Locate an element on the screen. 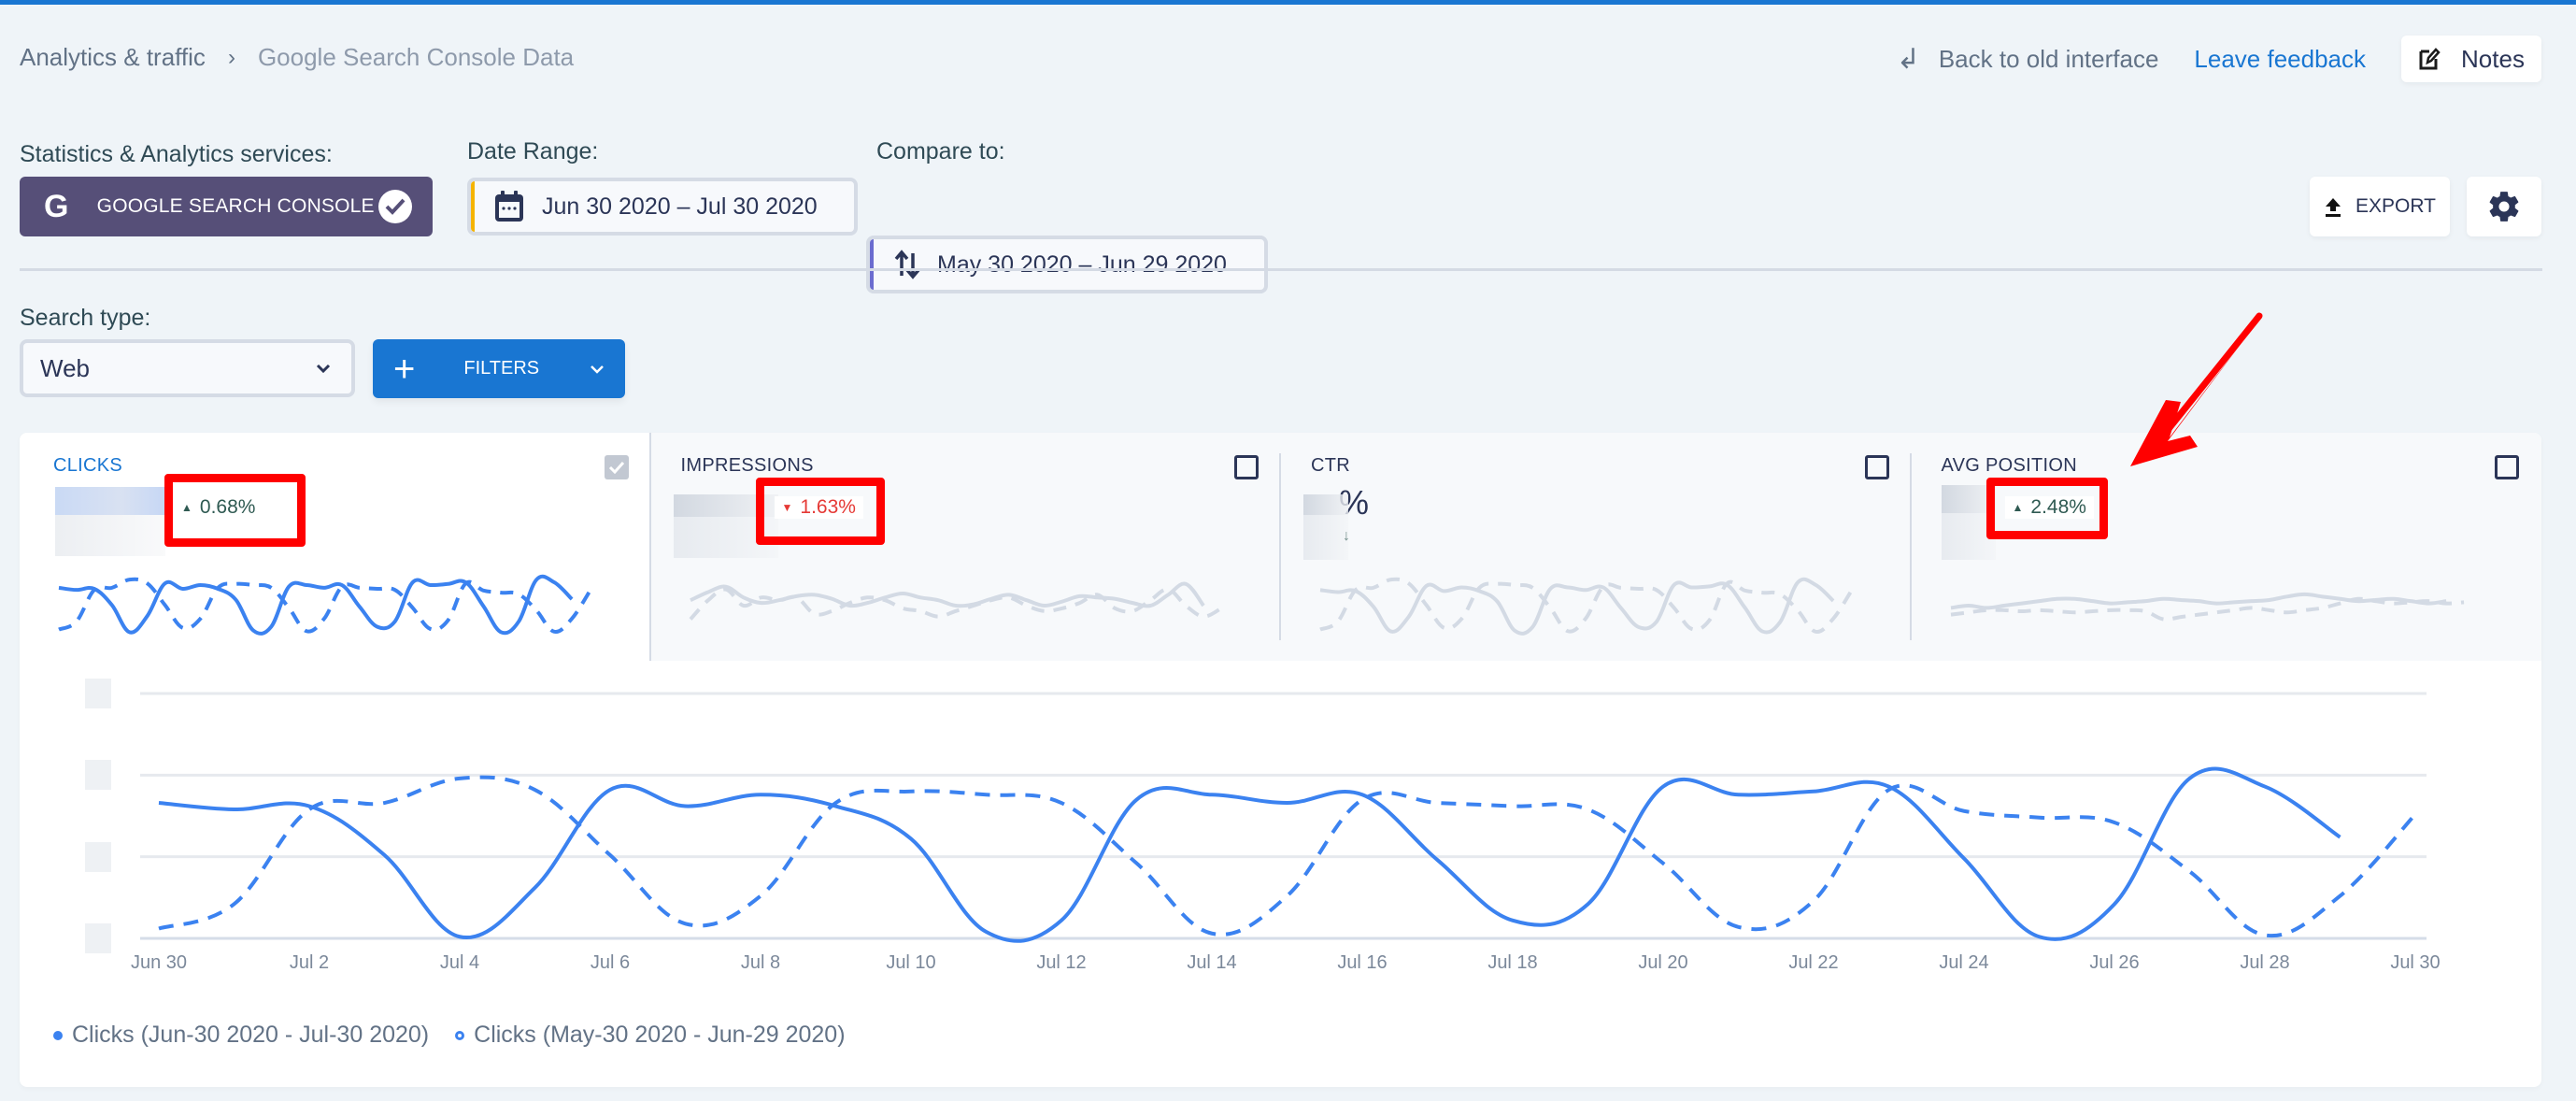  calendar-icon is located at coordinates (509, 206).